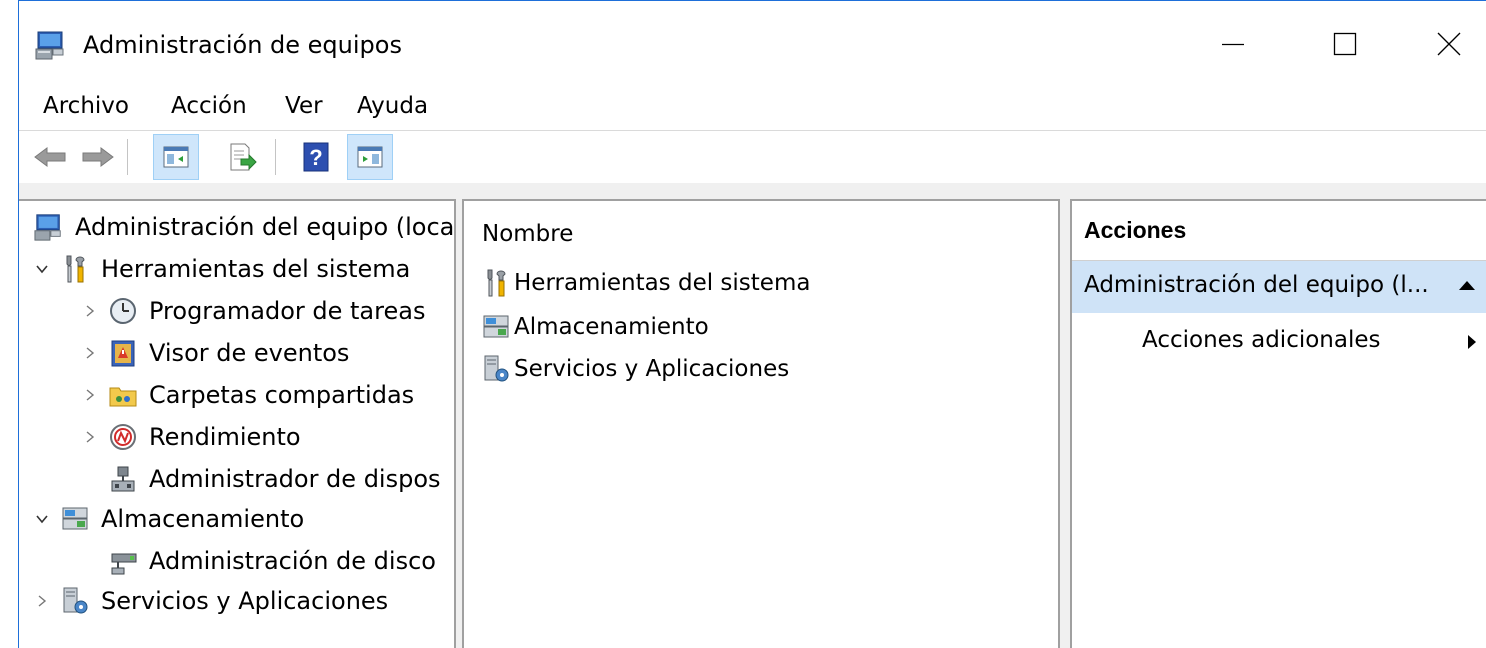 The image size is (1486, 648). I want to click on back-arrow-icon, so click(50, 157).